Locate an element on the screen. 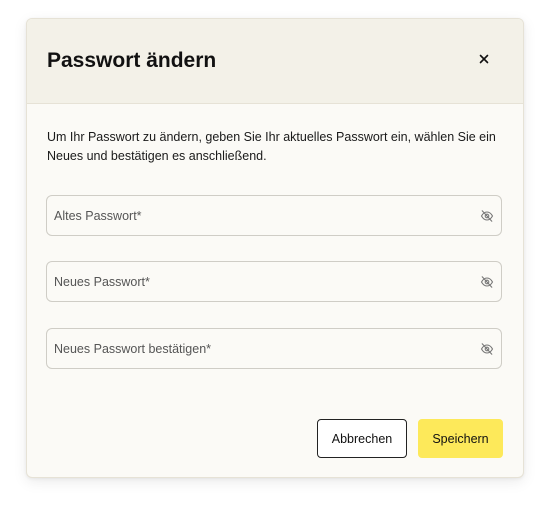 Image resolution: width=550 pixels, height=512 pixels. old-password-input is located at coordinates (274, 215).